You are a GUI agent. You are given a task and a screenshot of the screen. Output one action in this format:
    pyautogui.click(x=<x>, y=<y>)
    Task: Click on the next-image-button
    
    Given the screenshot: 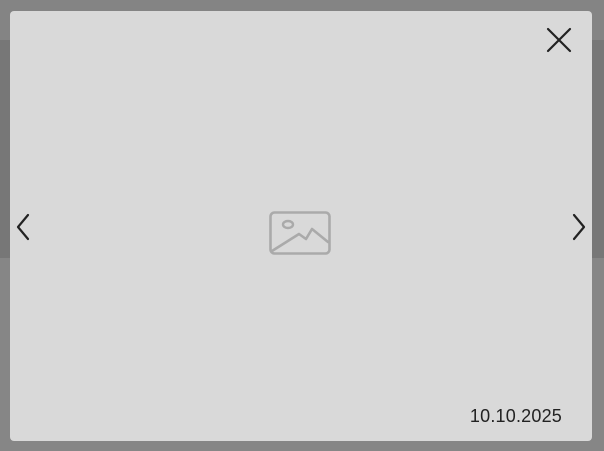 What is the action you would take?
    pyautogui.click(x=579, y=227)
    